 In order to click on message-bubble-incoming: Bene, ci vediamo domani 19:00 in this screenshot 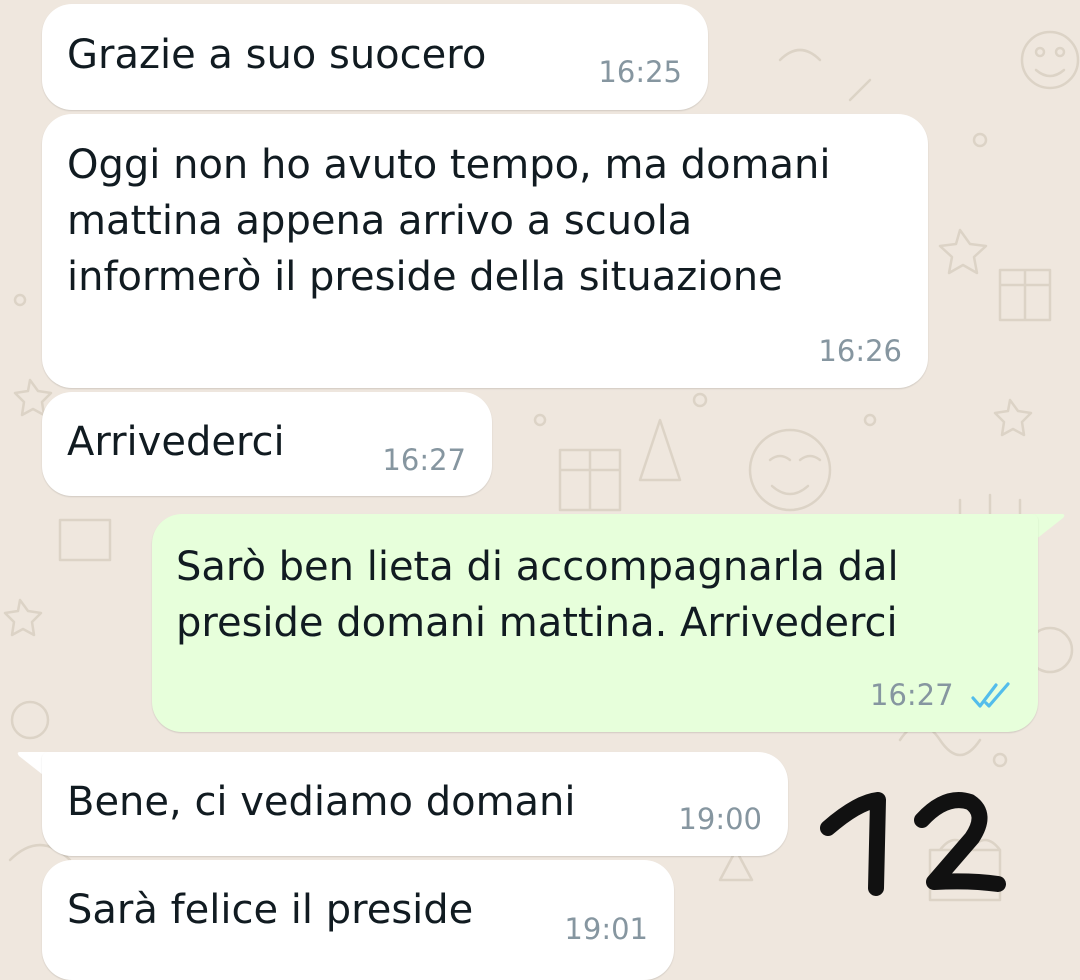, I will do `click(415, 804)`.